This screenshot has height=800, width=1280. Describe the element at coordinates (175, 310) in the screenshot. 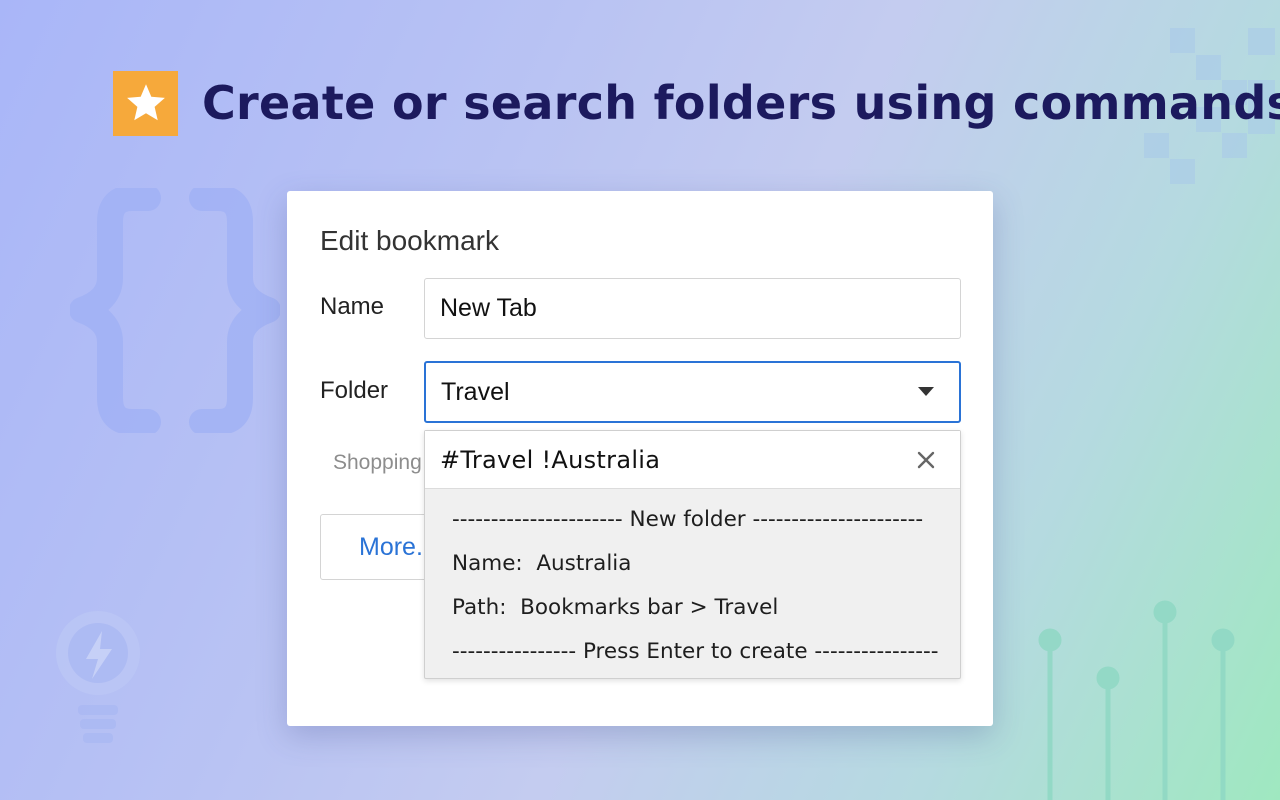

I see `curly-braces-decoration` at that location.